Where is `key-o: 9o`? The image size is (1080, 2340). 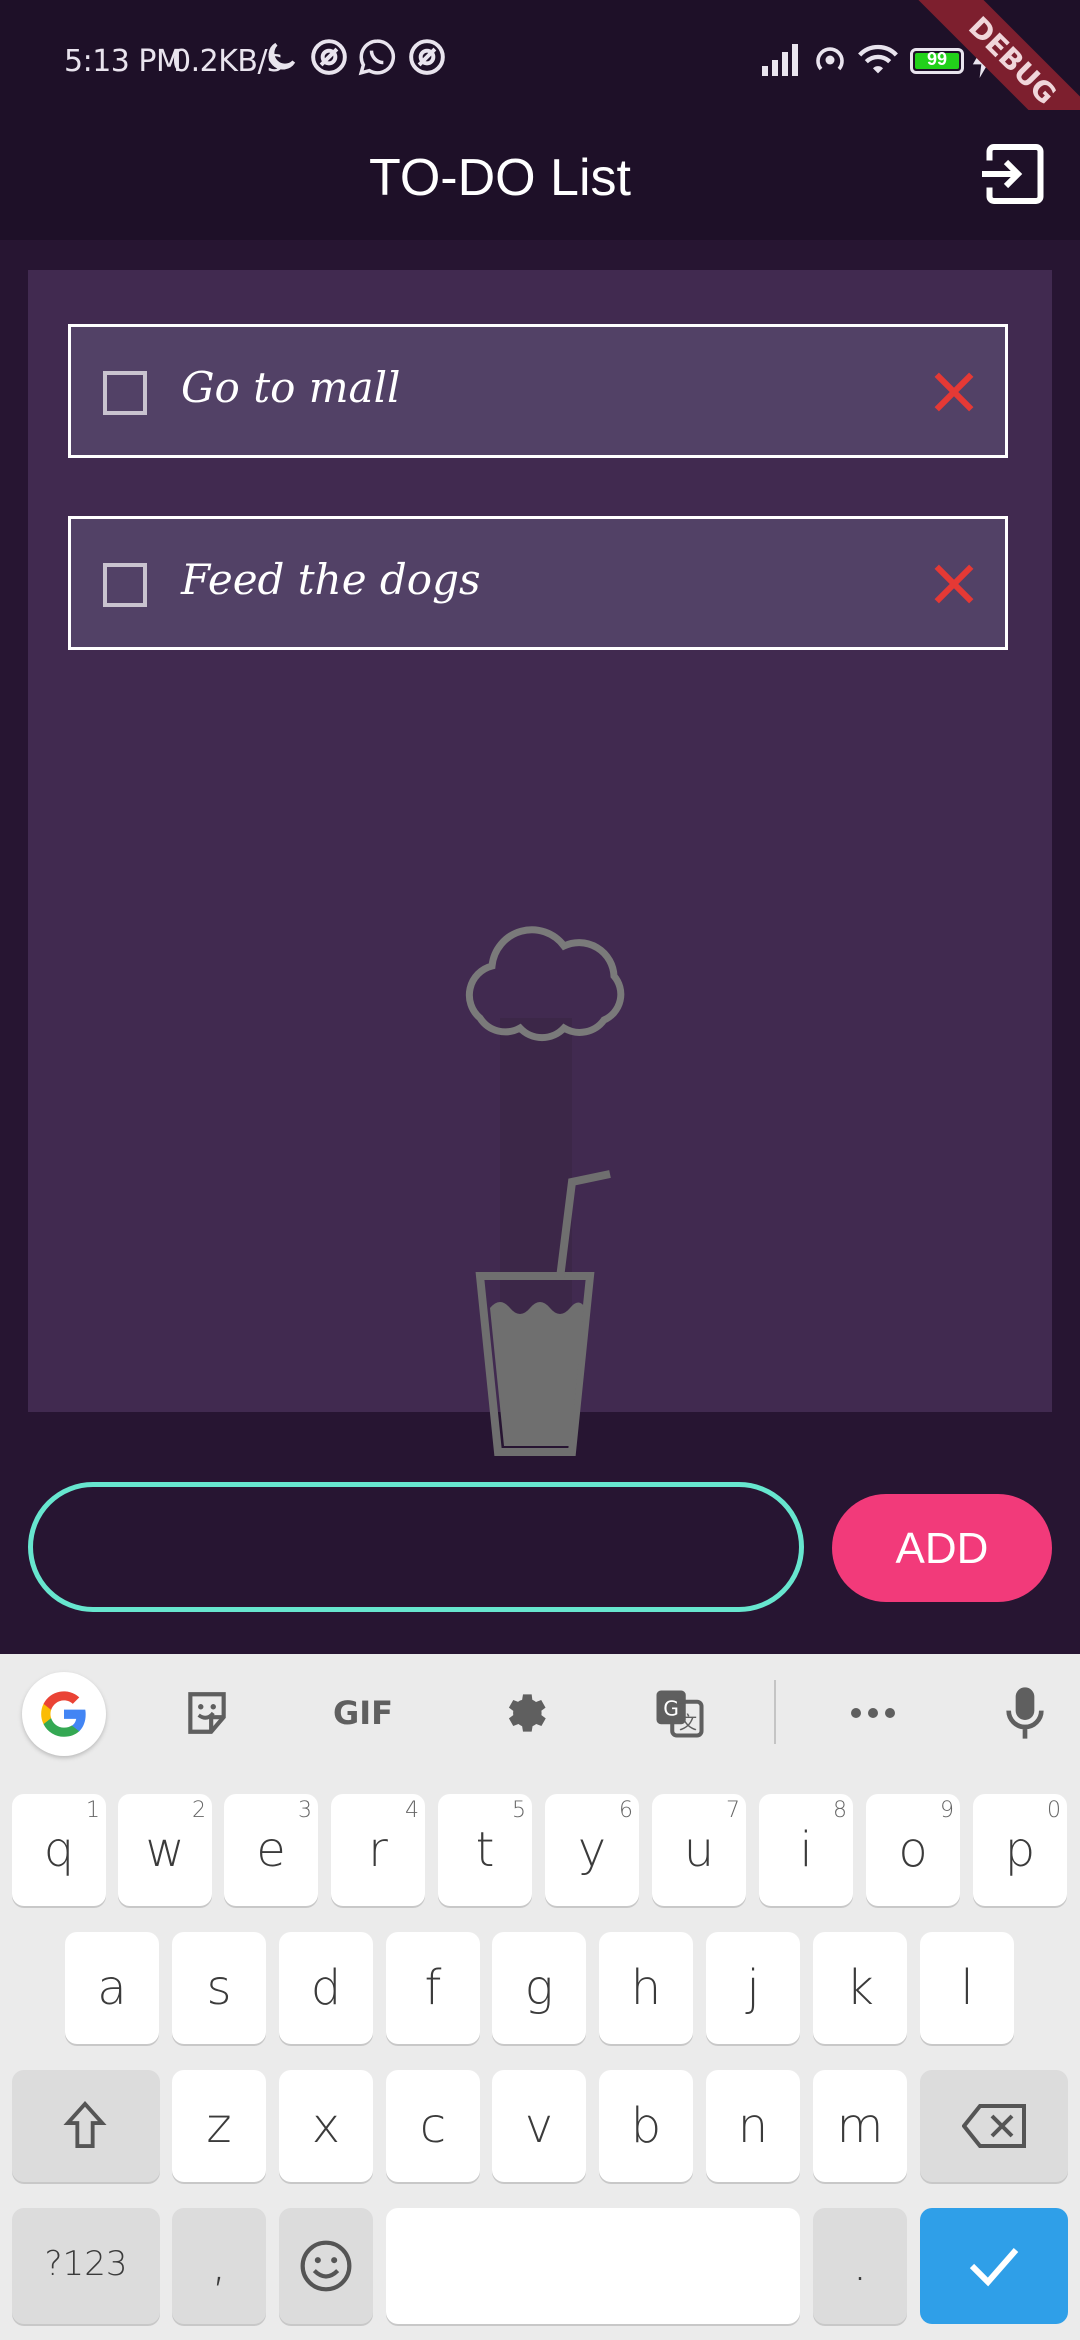 key-o: 9o is located at coordinates (913, 1850).